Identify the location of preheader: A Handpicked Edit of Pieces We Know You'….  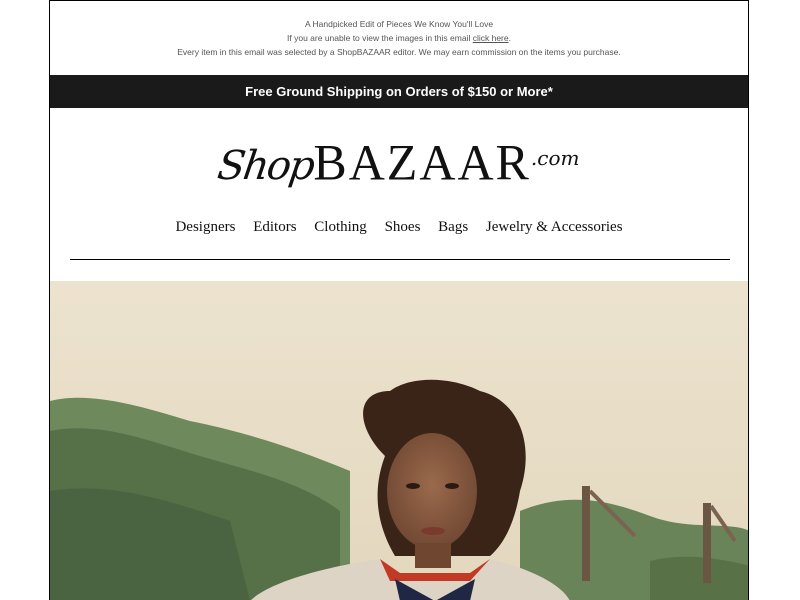
(399, 30).